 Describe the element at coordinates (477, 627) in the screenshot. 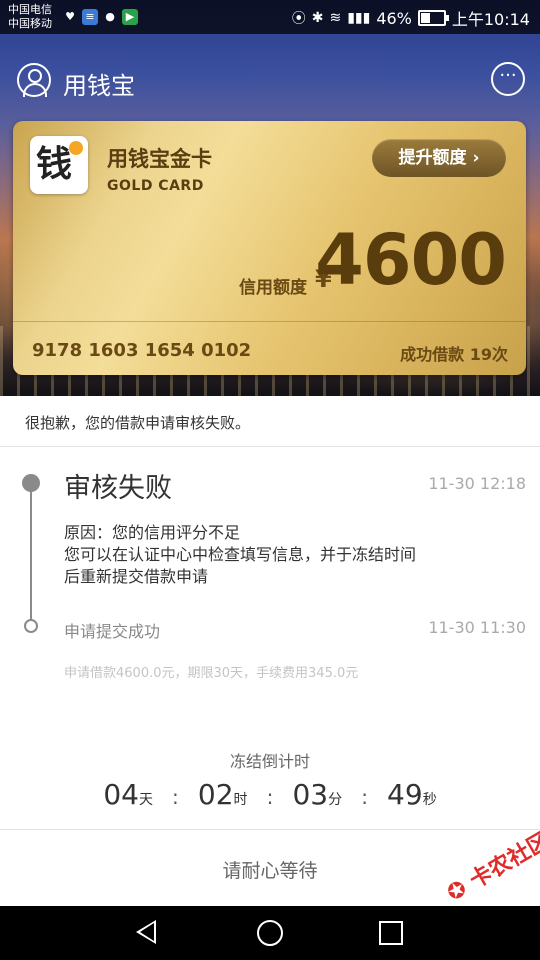

I see `submitted-time: 11-30 11:30` at that location.